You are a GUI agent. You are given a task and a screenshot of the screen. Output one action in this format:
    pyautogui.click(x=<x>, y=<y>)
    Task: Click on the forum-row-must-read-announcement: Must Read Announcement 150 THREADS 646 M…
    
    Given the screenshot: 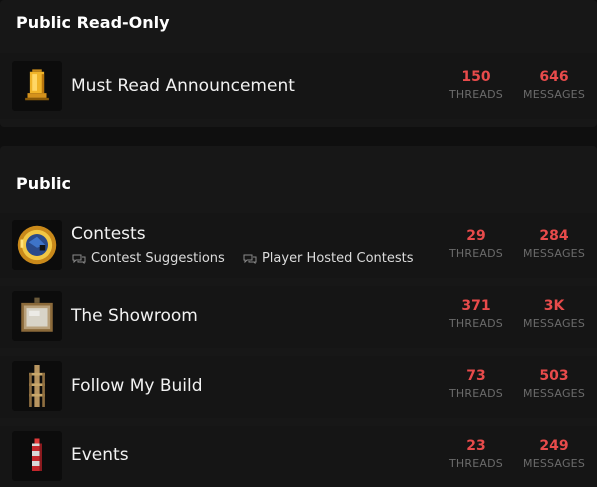 What is the action you would take?
    pyautogui.click(x=298, y=86)
    